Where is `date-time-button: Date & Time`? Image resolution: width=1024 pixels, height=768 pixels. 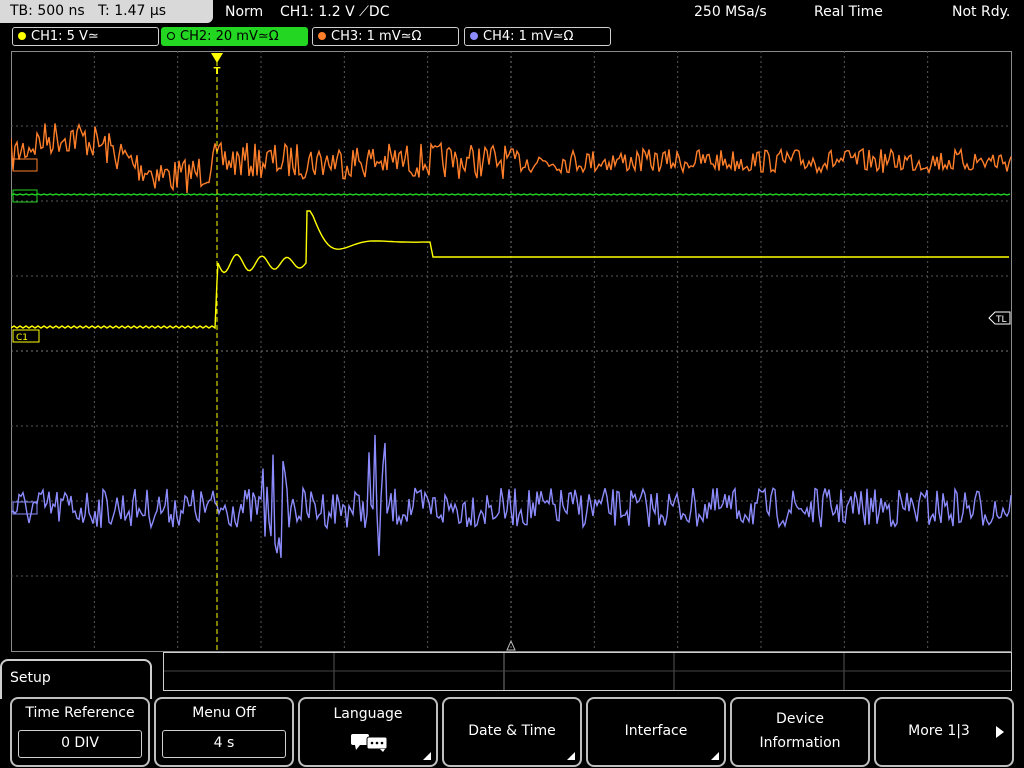
date-time-button: Date & Time is located at coordinates (512, 732).